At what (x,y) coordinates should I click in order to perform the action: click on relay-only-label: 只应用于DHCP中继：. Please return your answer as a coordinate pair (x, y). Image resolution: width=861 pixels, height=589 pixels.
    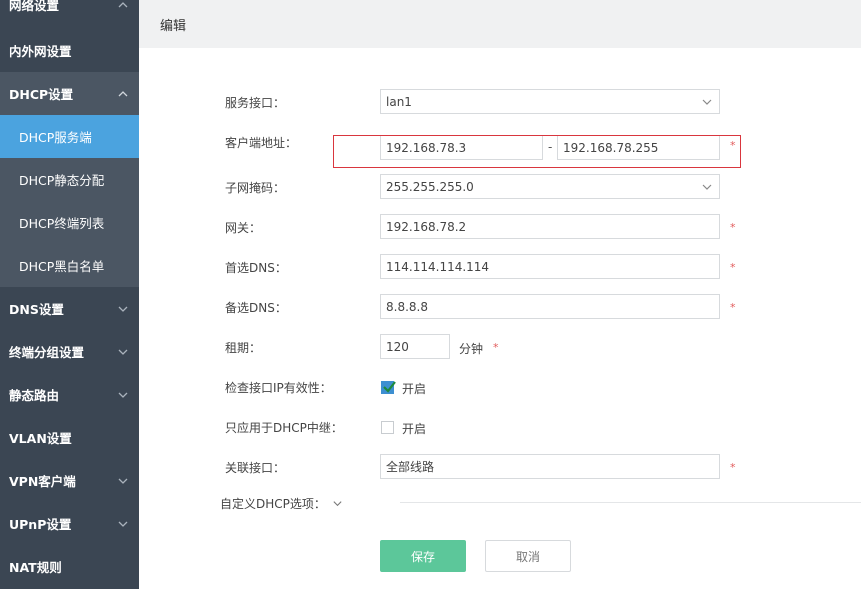
    Looking at the image, I should click on (284, 428).